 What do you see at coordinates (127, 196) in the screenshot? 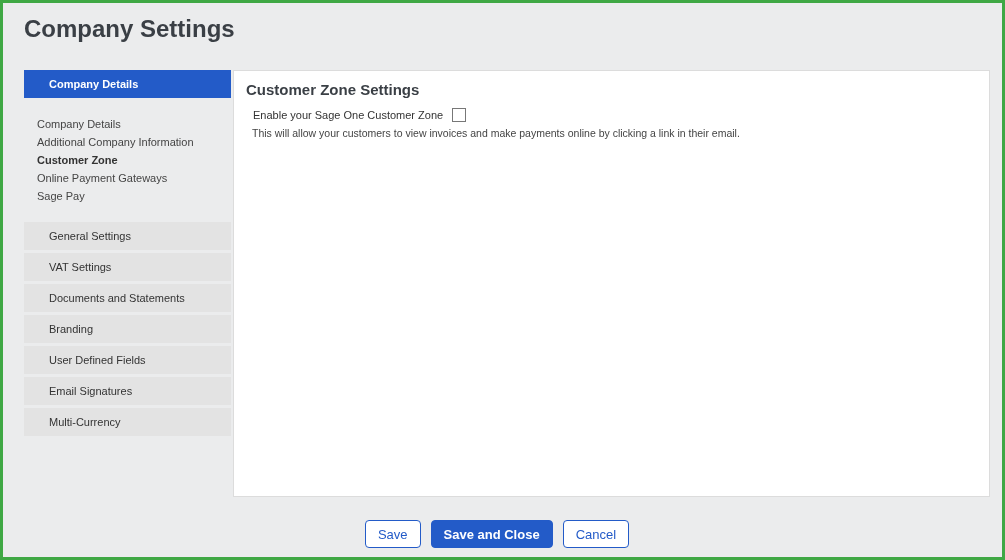
I see `sidebar-item: Sage Pay` at bounding box center [127, 196].